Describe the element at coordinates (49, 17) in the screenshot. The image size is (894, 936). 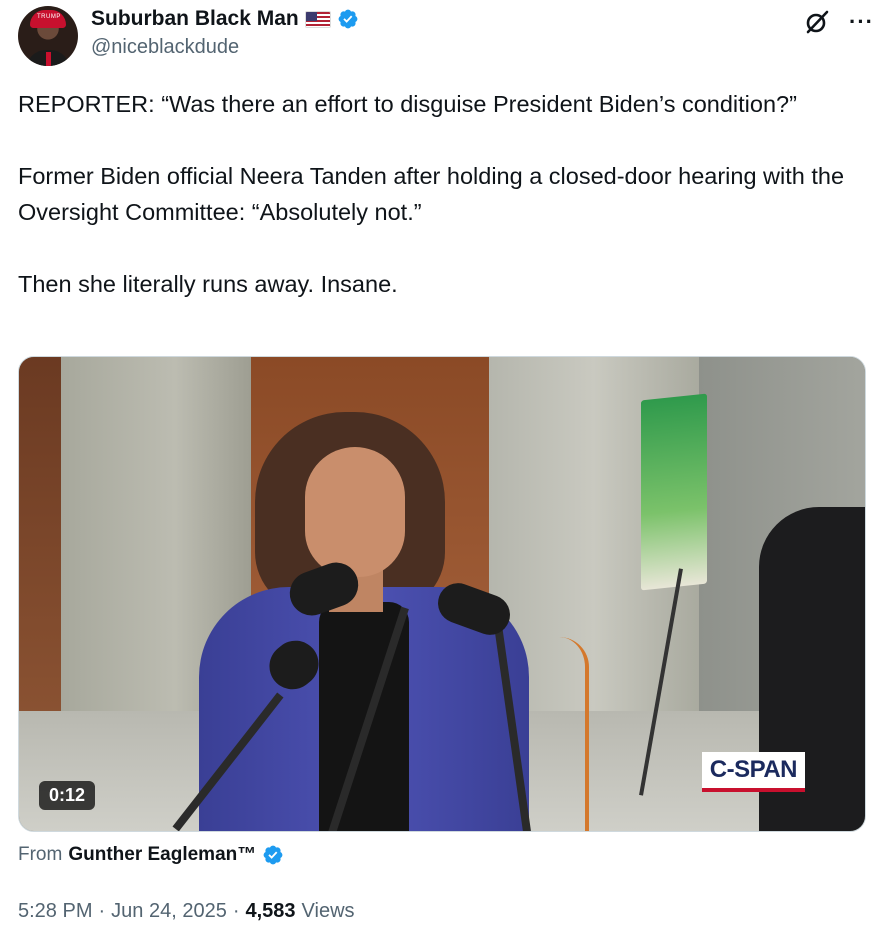
I see `avatar-cap-text: TRUMP` at that location.